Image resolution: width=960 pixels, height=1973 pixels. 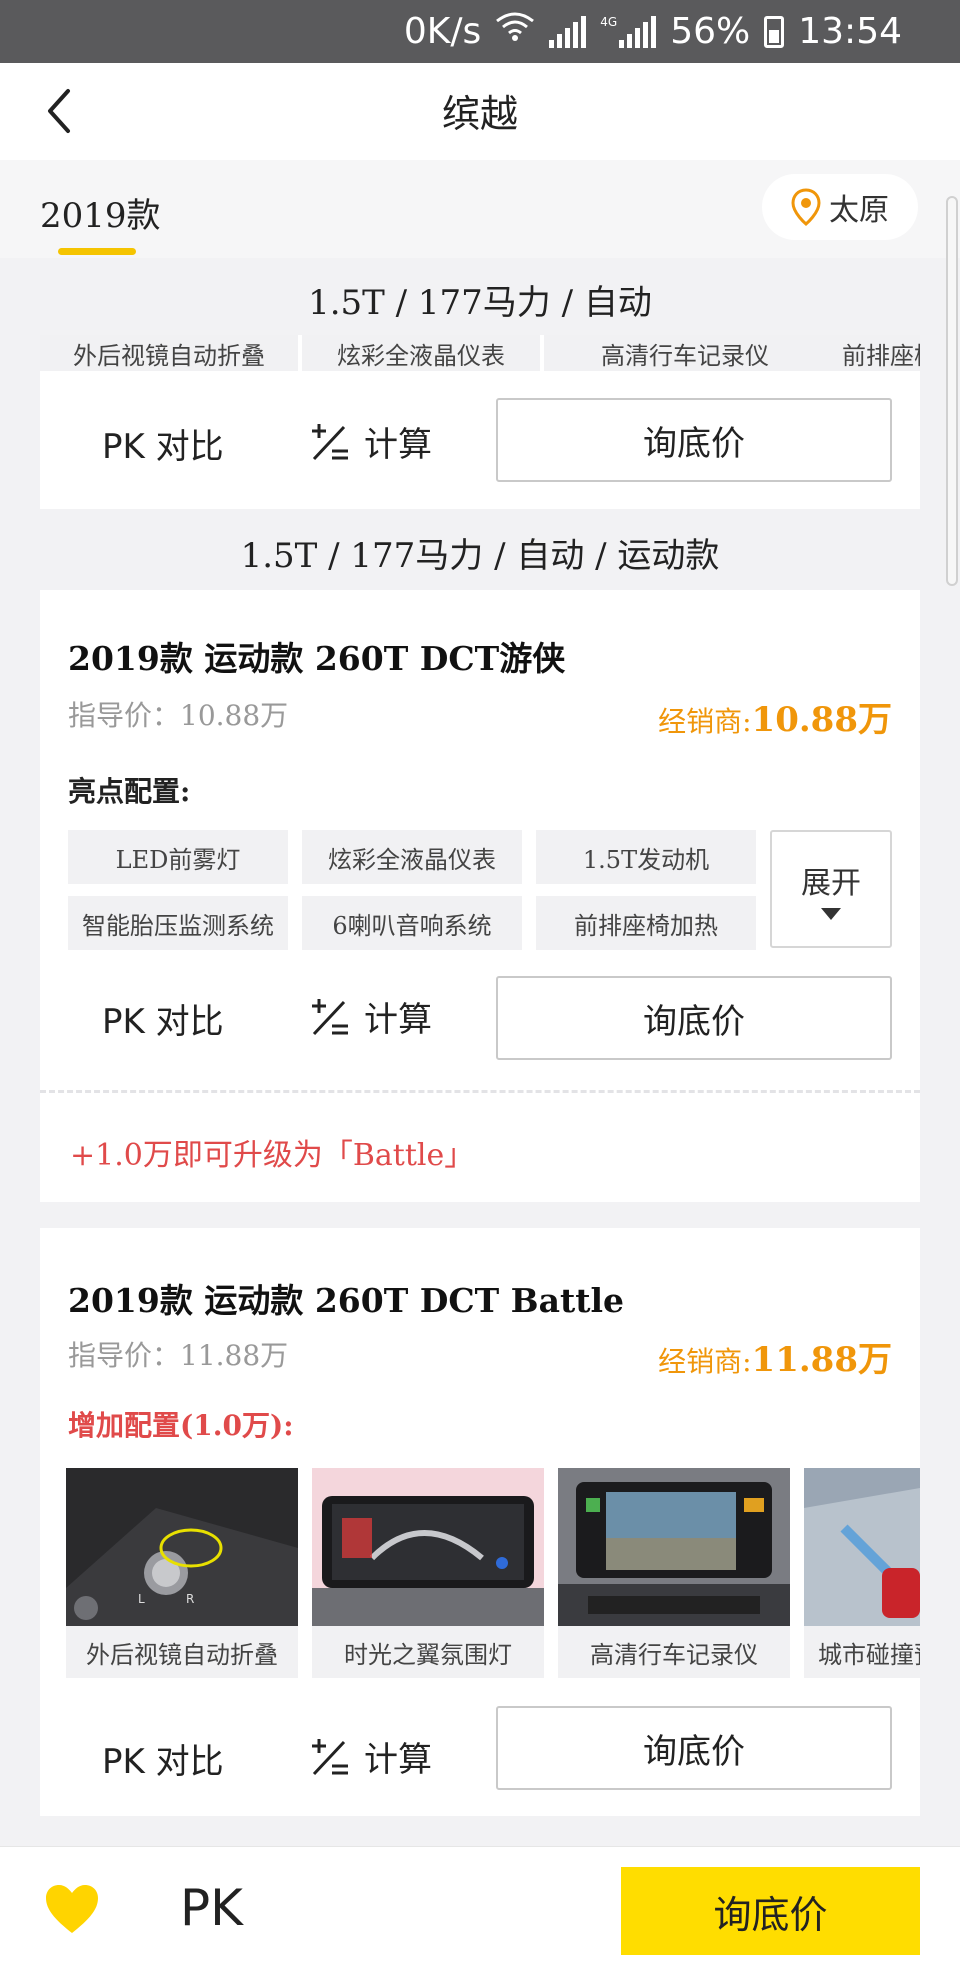 What do you see at coordinates (674, 1654) in the screenshot?
I see `feature-caption: 高清行车记录仪` at bounding box center [674, 1654].